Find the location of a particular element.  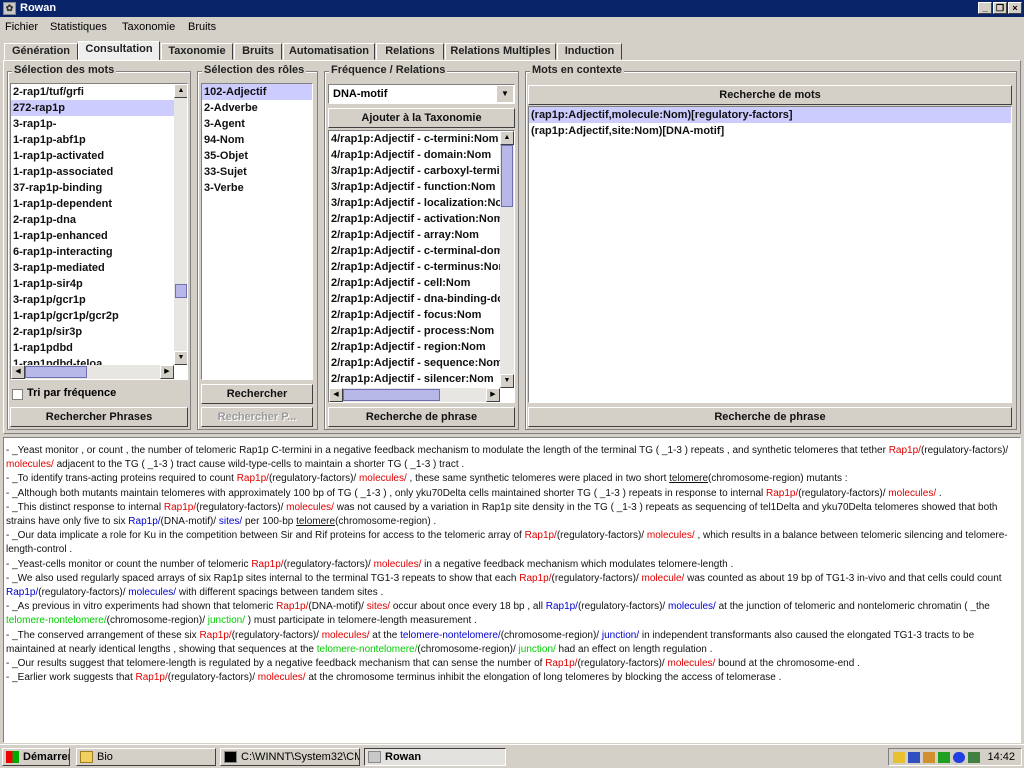

relations-vscroll: ▲ ▼ is located at coordinates (507, 259).